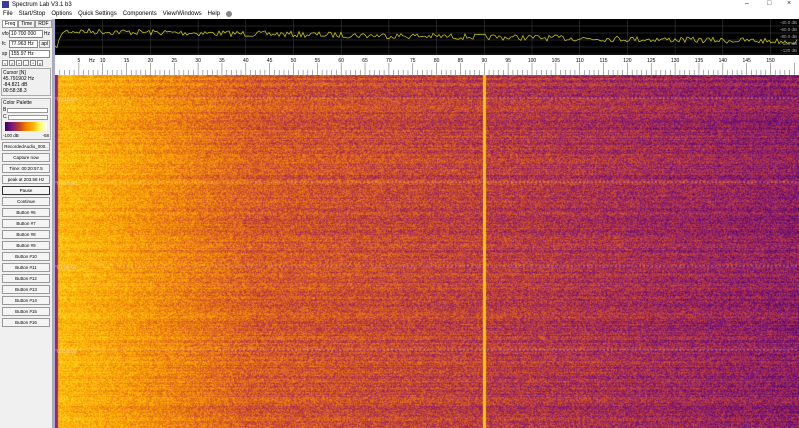 The height and width of the screenshot is (428, 799). I want to click on fc-input: 77.963 Hz, so click(24, 44).